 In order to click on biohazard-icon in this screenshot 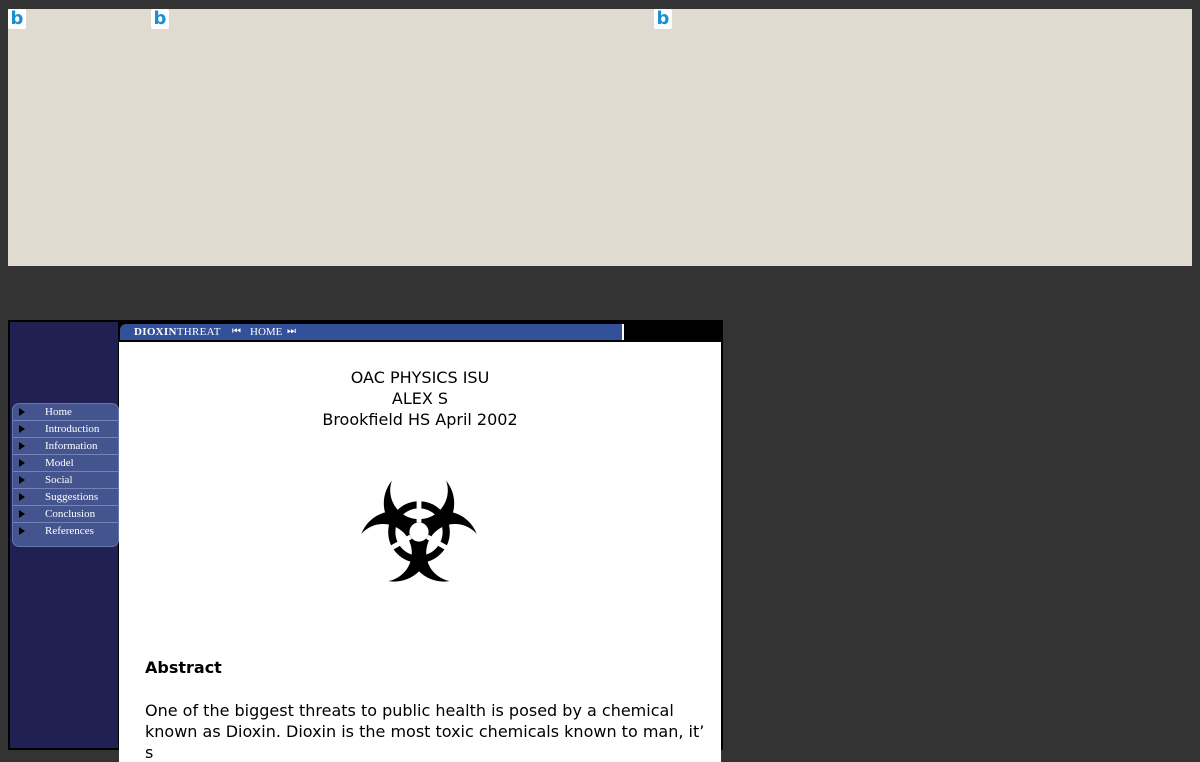, I will do `click(419, 525)`.